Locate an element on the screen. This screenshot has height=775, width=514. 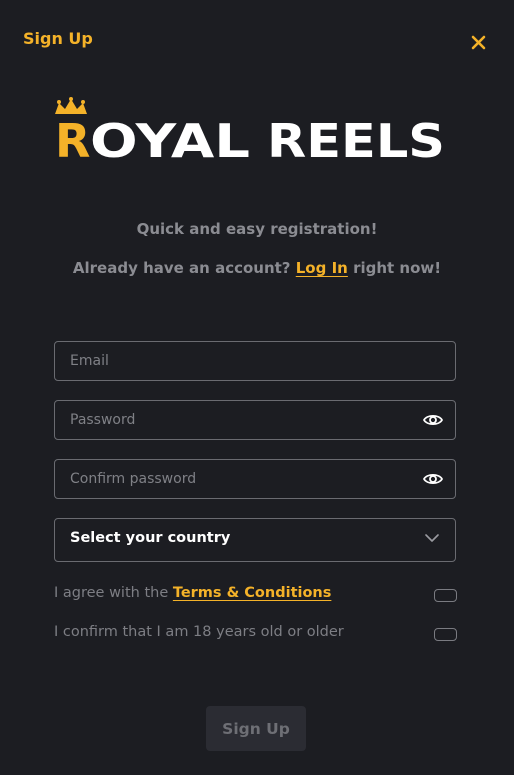
page-title: Sign Up is located at coordinates (58, 38).